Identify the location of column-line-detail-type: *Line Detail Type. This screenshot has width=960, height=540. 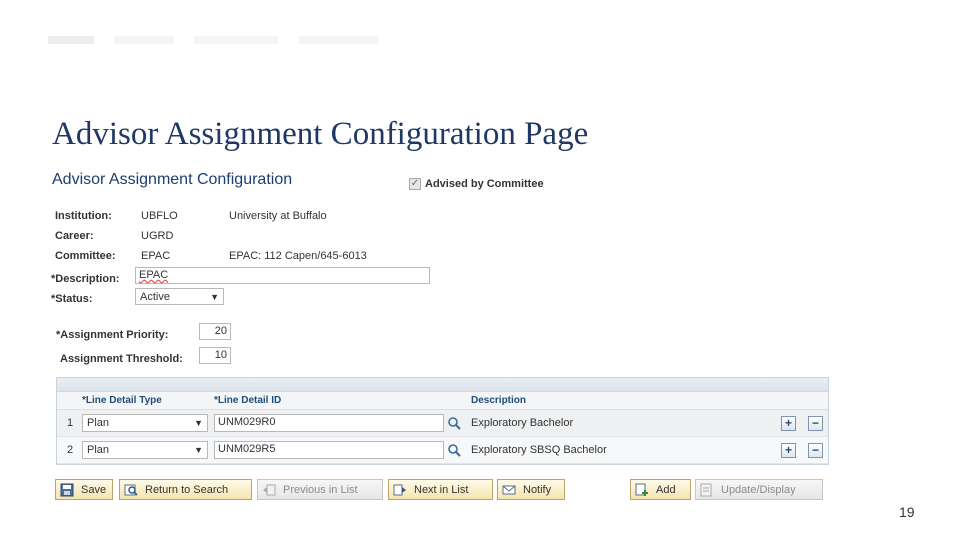
(122, 400).